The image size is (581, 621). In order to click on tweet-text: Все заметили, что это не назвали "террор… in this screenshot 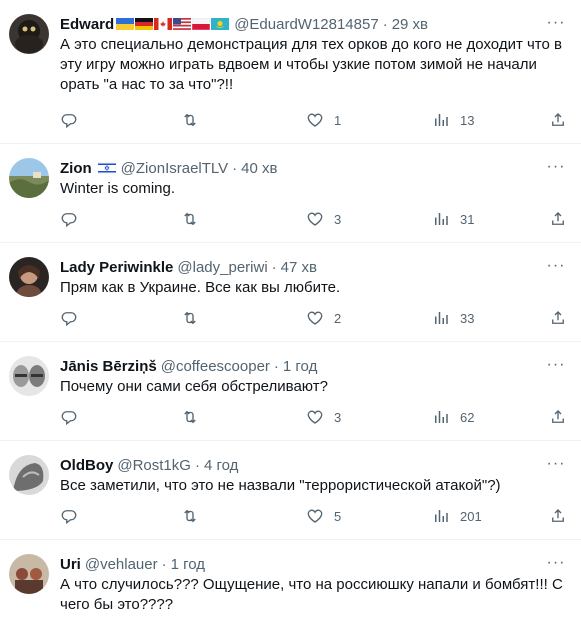, I will do `click(280, 485)`.